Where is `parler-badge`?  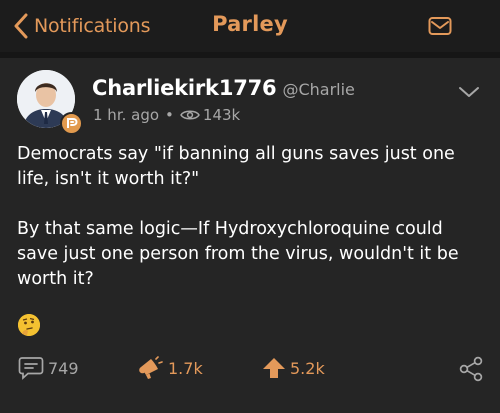 parler-badge is located at coordinates (71, 123).